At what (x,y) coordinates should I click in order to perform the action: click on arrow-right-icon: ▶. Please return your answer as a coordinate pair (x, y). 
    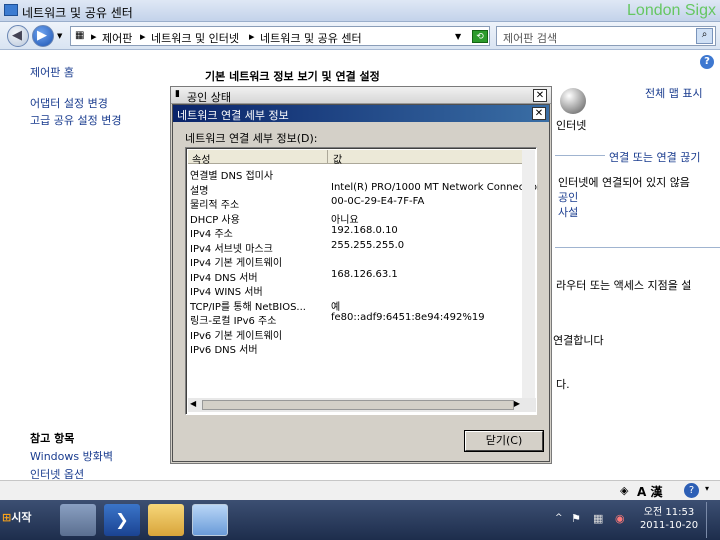
    Looking at the image, I should click on (42, 35).